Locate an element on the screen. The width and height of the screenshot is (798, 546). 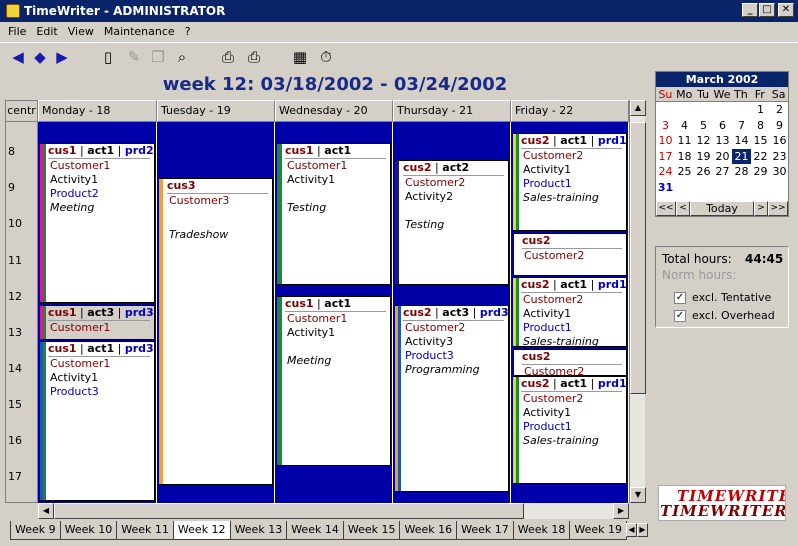
next-week-icon: ▶ is located at coordinates (62, 57).